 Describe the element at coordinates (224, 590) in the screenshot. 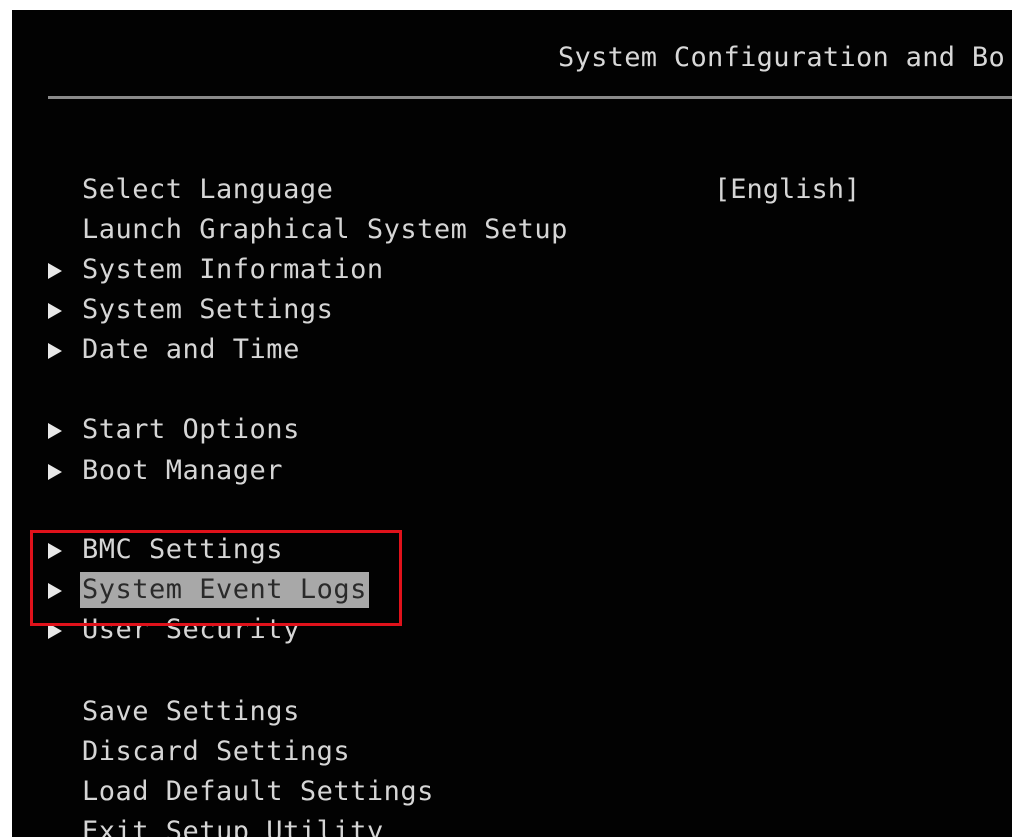

I see `menu-item-label-selected: System Event Logs` at that location.